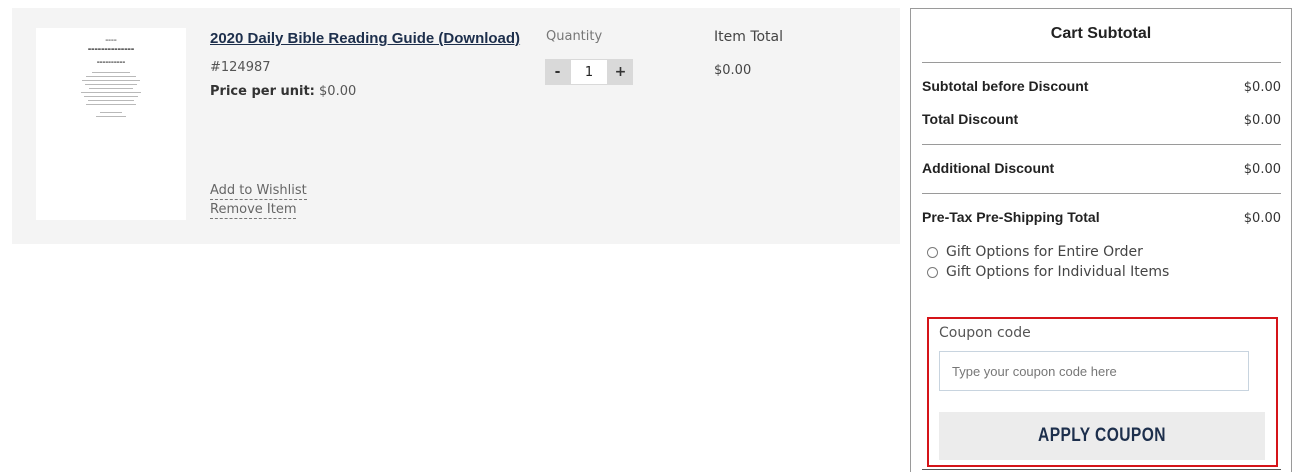  Describe the element at coordinates (111, 40) in the screenshot. I see `thumbnail-brand-mark: ▬▬▬▬` at that location.